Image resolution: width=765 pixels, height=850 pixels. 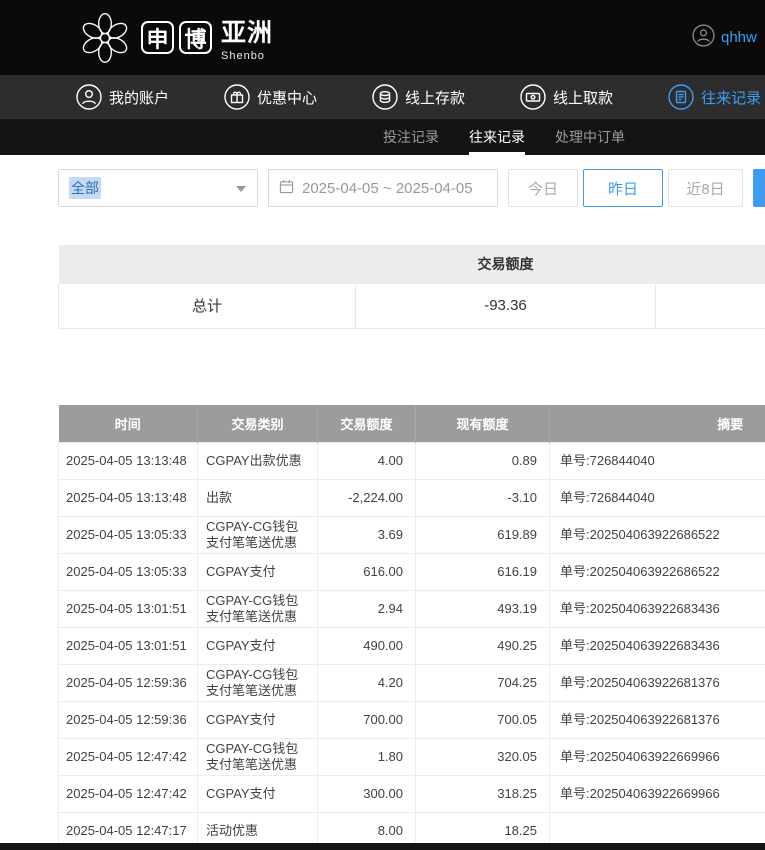 What do you see at coordinates (497, 137) in the screenshot?
I see `tab-transaction-records: 往来记录` at bounding box center [497, 137].